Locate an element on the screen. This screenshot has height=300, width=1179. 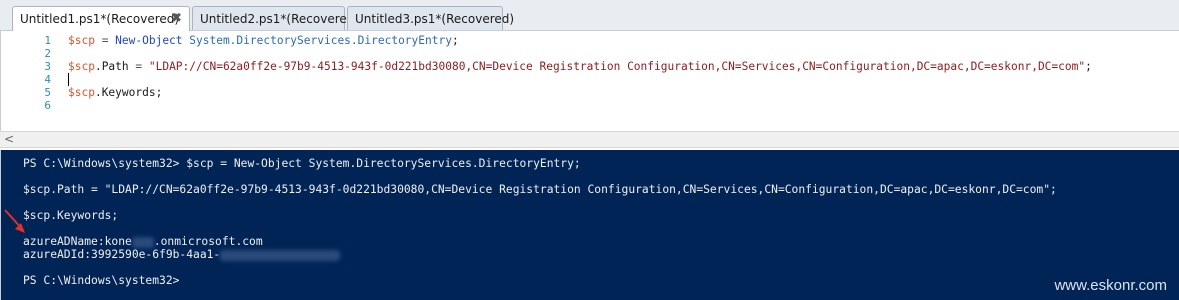
output-text: .onmicrosoft.com is located at coordinates (208, 241).